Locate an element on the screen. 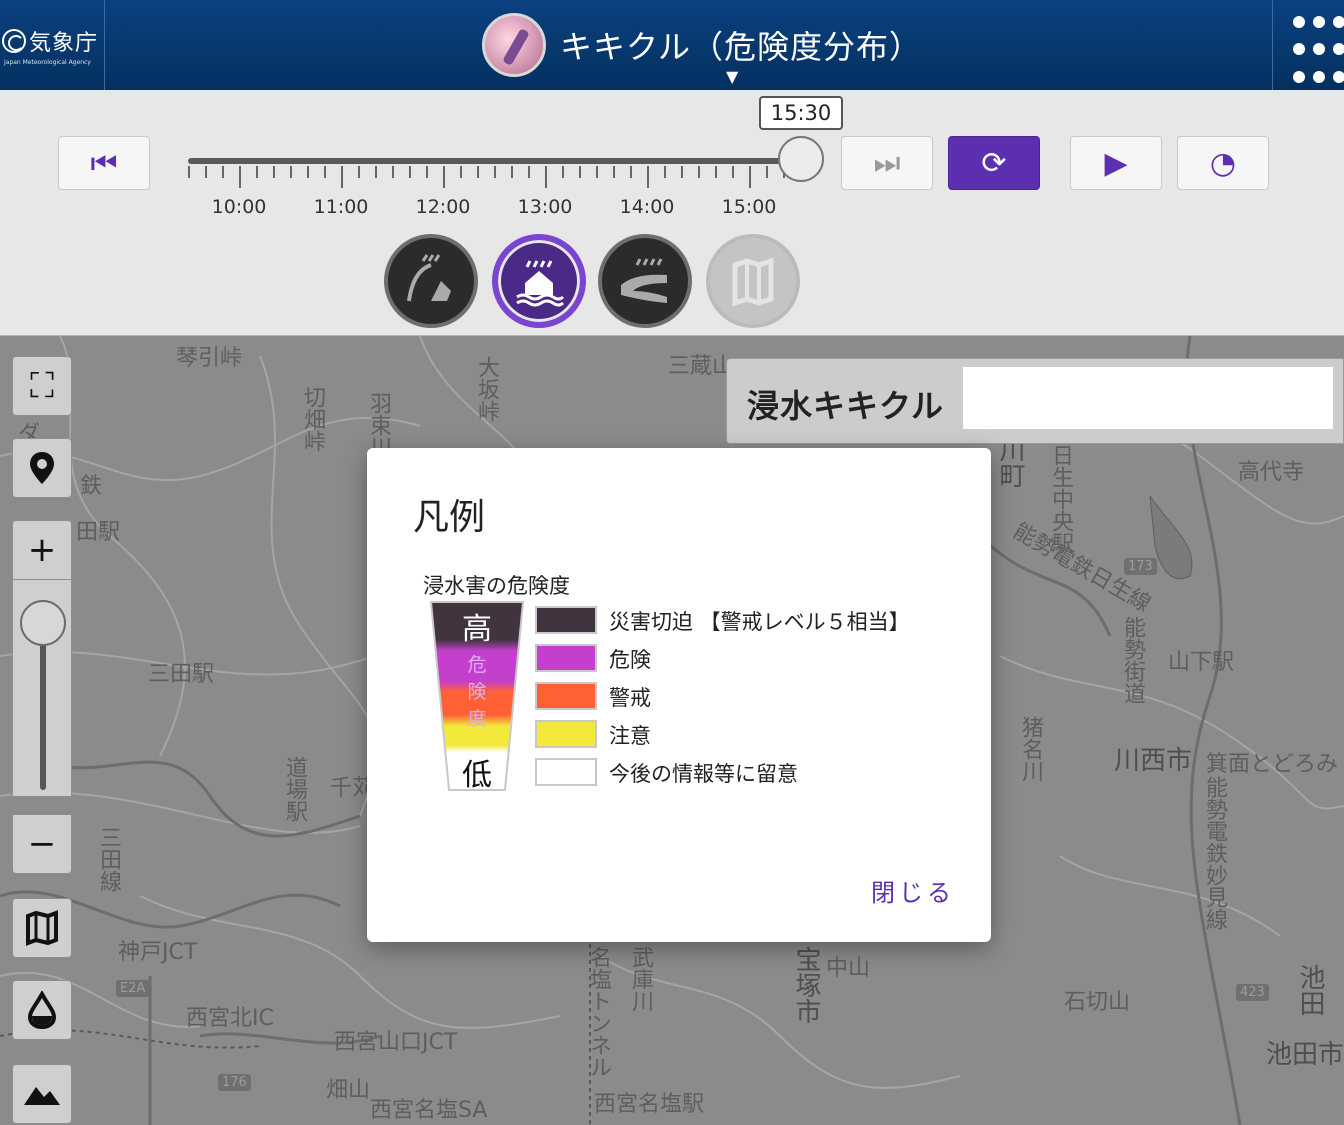 Image resolution: width=1344 pixels, height=1125 pixels. play-icon: ▶ is located at coordinates (1116, 163).